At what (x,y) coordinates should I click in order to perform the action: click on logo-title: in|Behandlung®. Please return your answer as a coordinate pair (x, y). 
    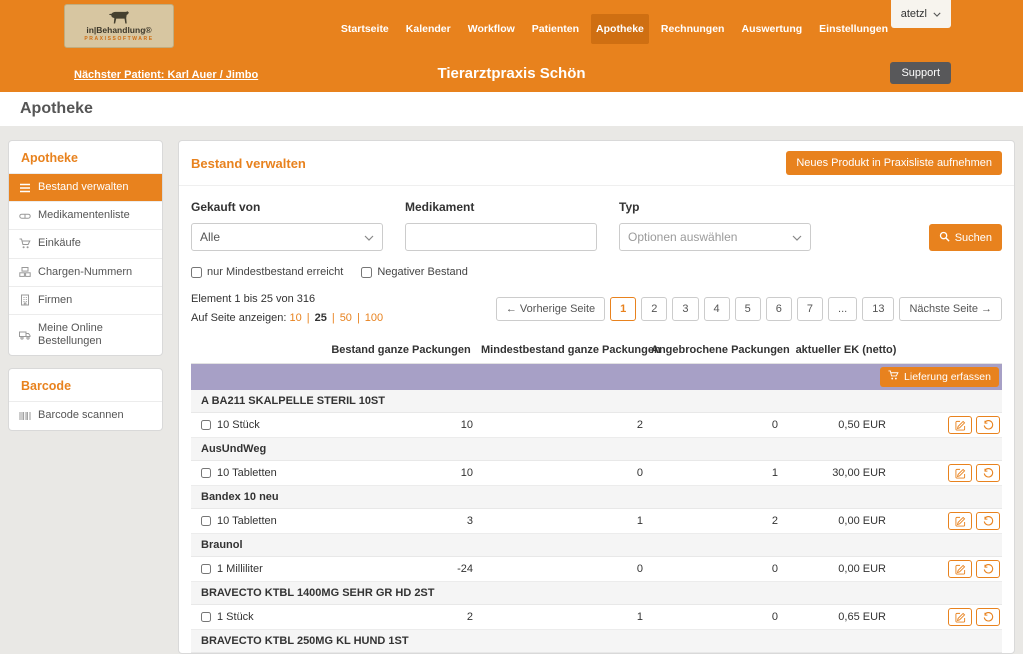
    Looking at the image, I should click on (119, 30).